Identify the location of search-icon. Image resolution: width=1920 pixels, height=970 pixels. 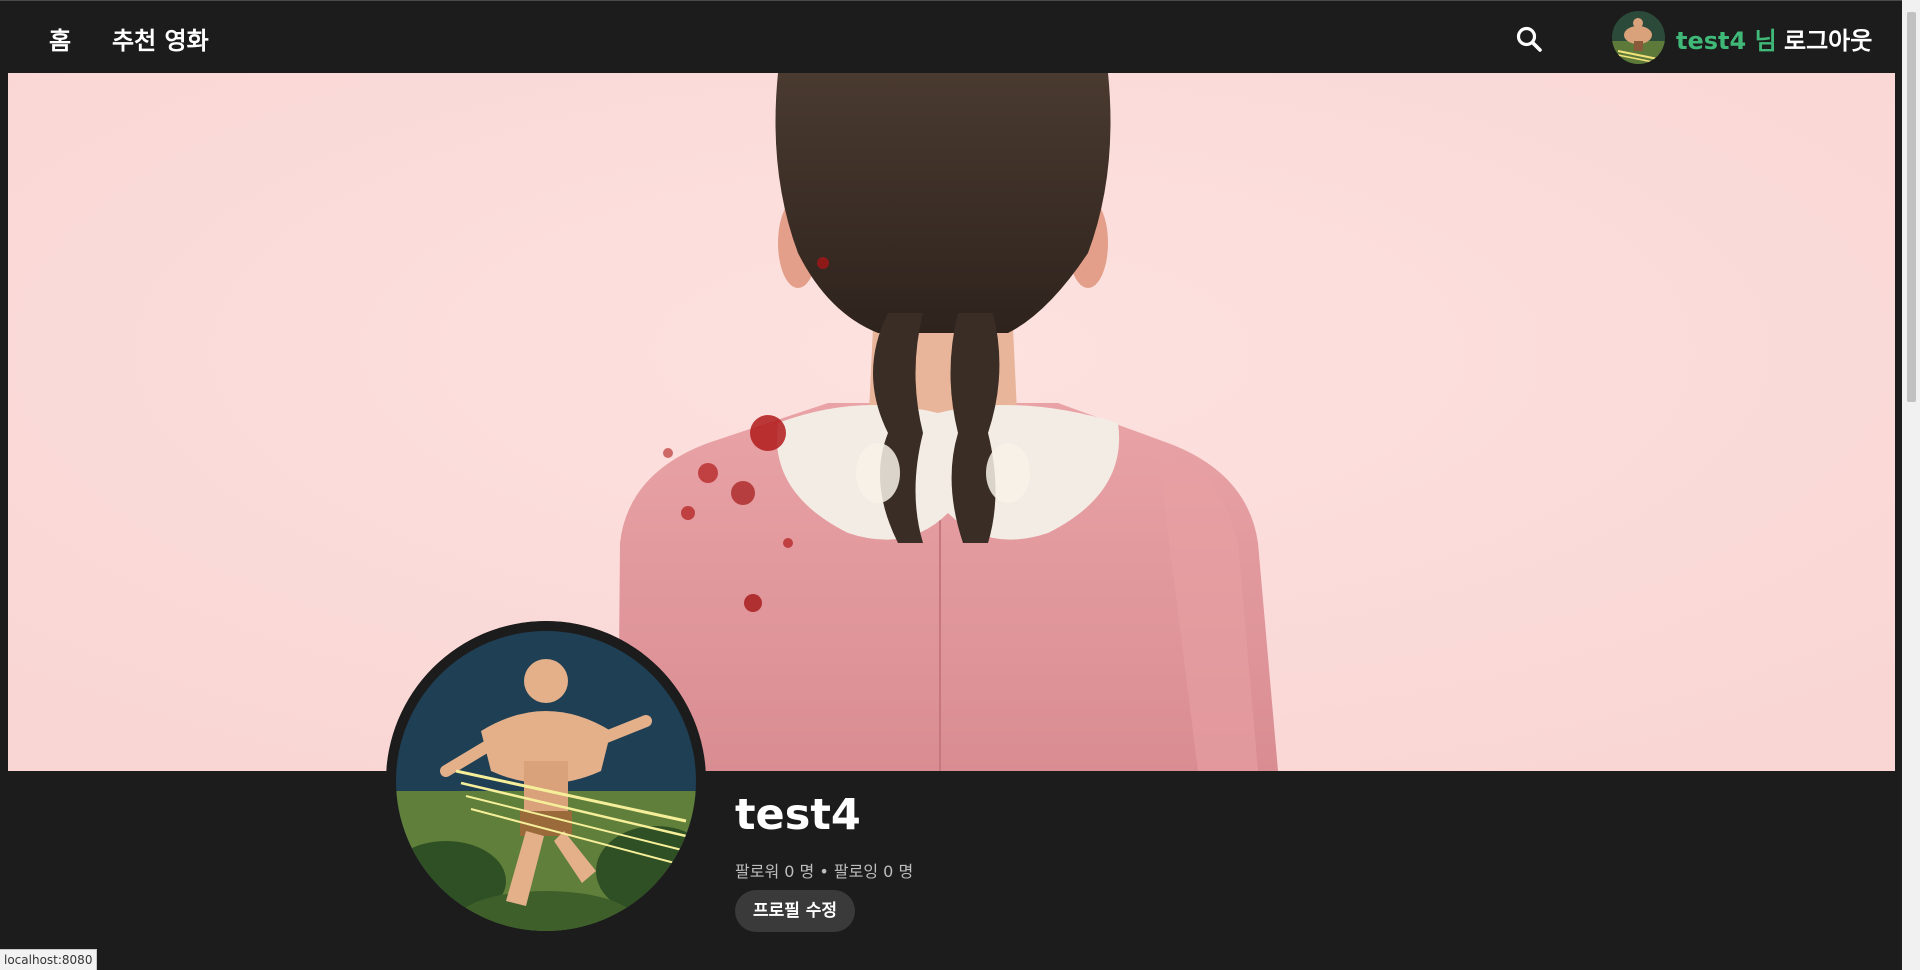
(1529, 39).